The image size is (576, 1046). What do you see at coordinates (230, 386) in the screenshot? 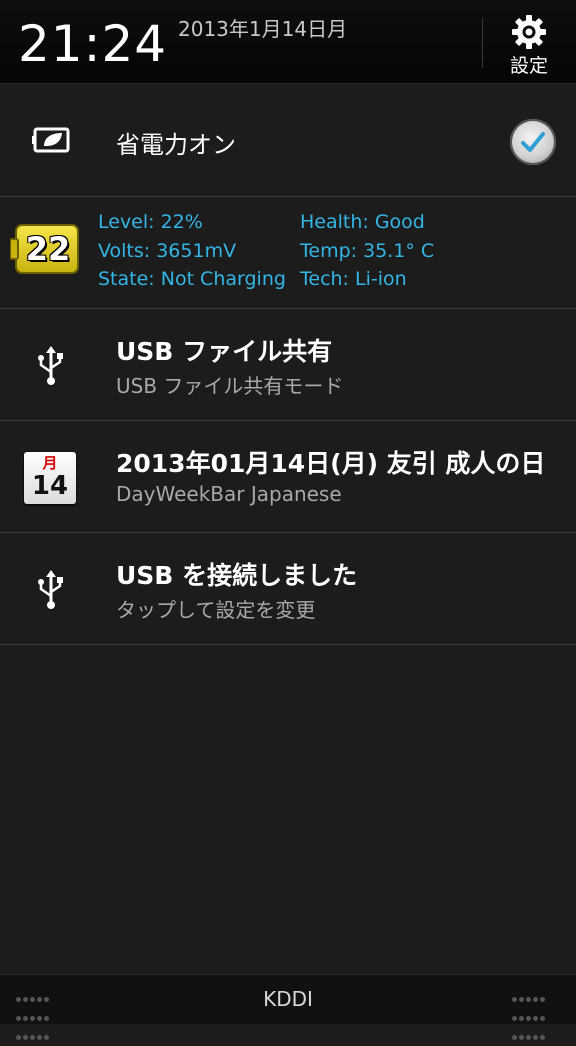
I see `usb-share-subtitle: USB ファイル共有モード` at bounding box center [230, 386].